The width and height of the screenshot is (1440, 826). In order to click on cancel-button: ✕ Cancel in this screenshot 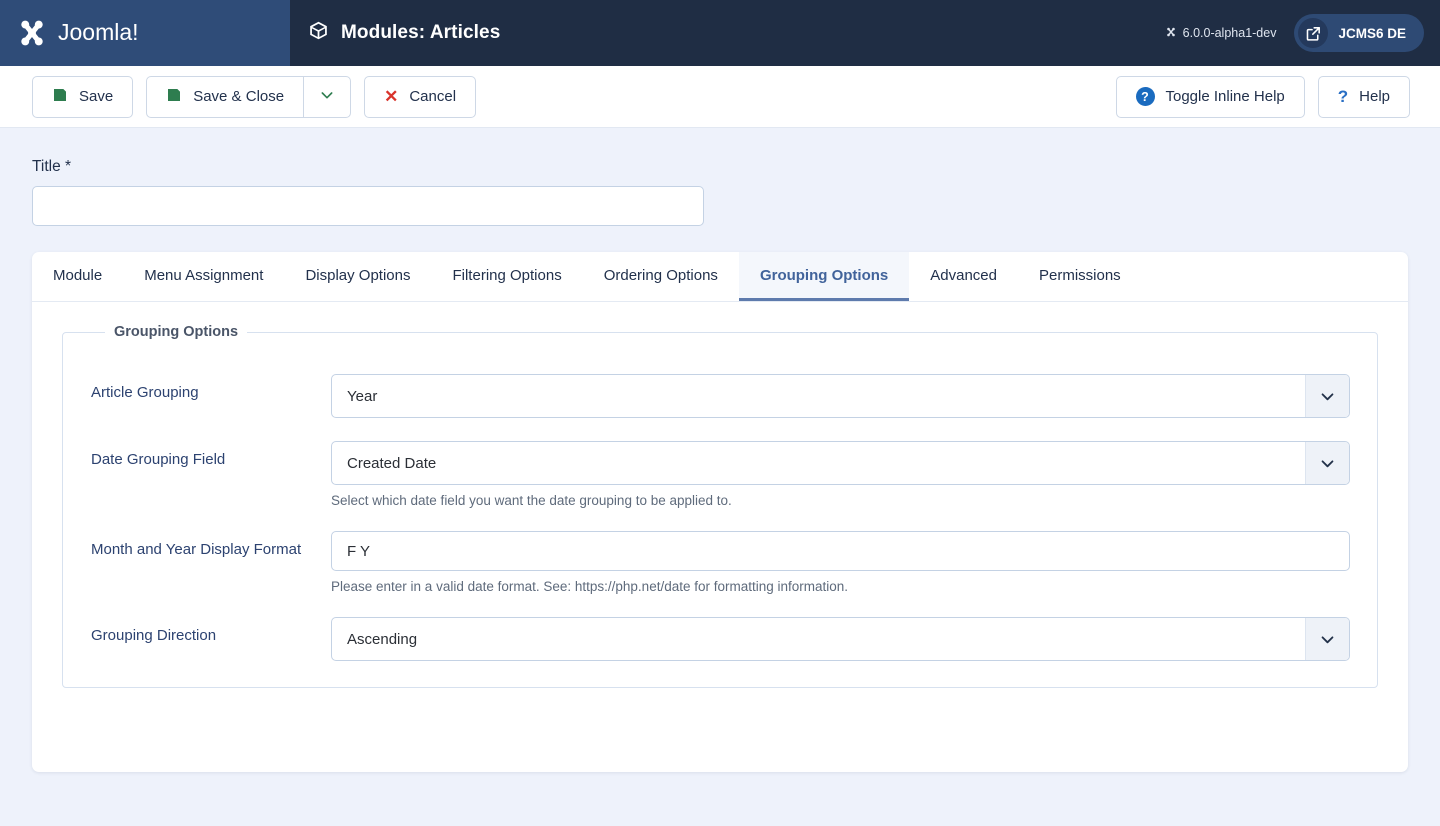, I will do `click(420, 96)`.